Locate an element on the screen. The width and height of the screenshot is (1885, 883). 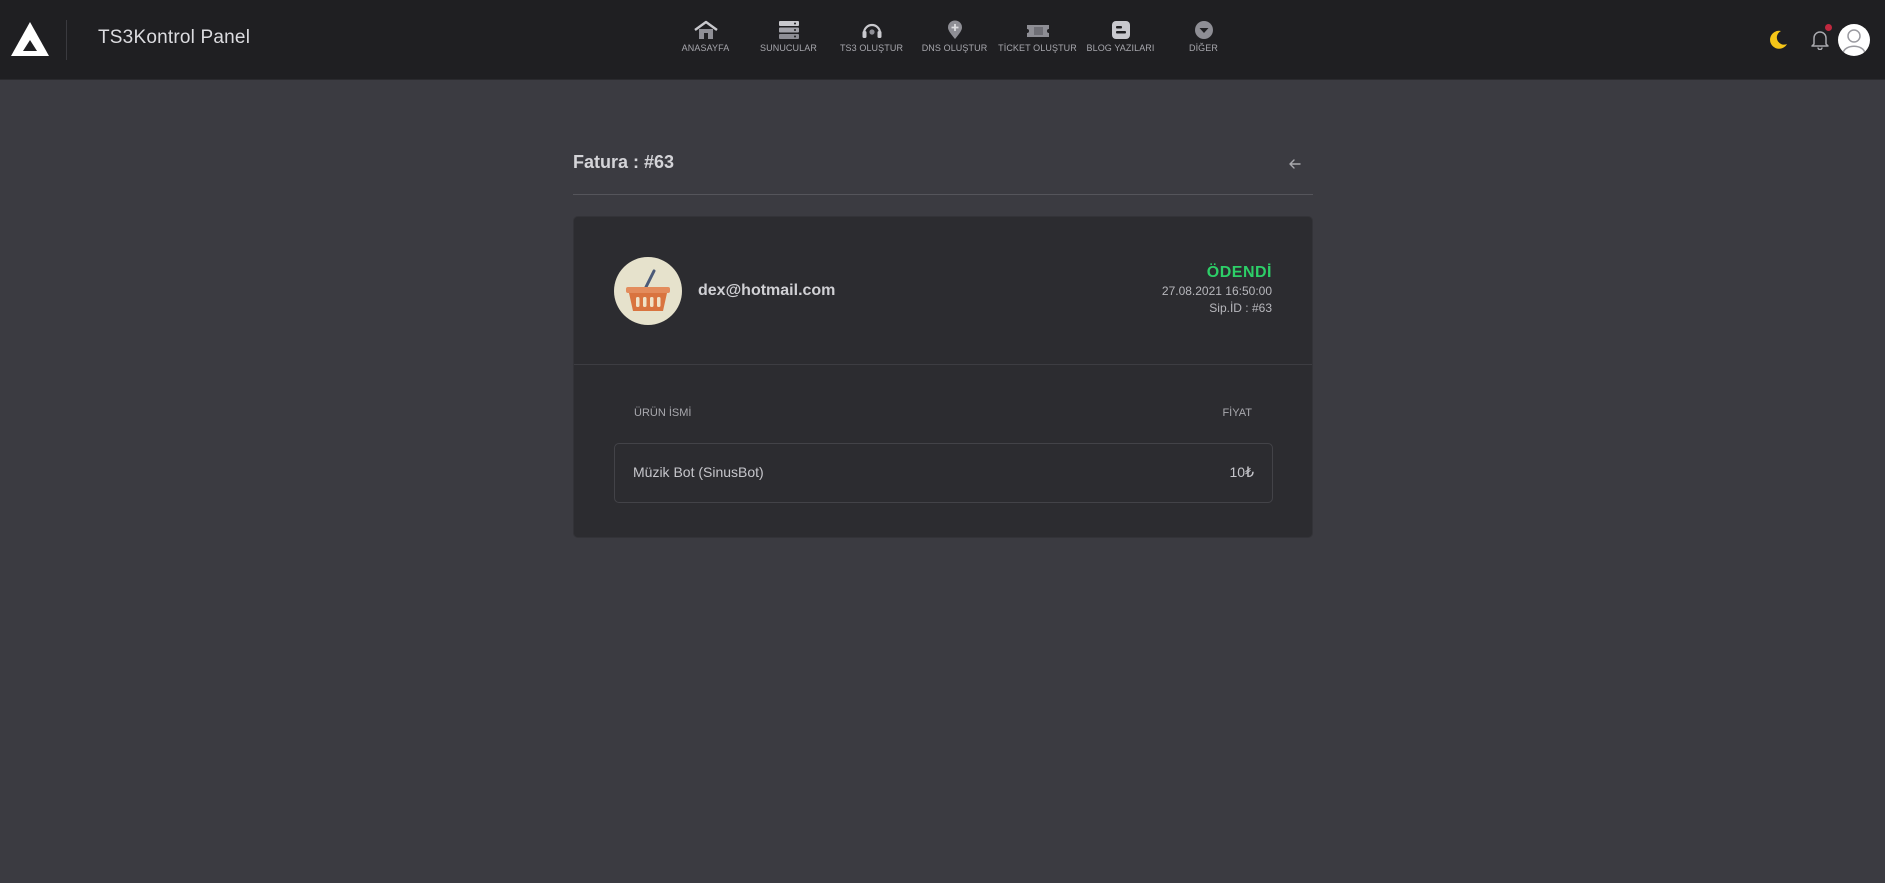
items-table-header: ÜRÜN İSMİ FİYAT is located at coordinates (943, 418).